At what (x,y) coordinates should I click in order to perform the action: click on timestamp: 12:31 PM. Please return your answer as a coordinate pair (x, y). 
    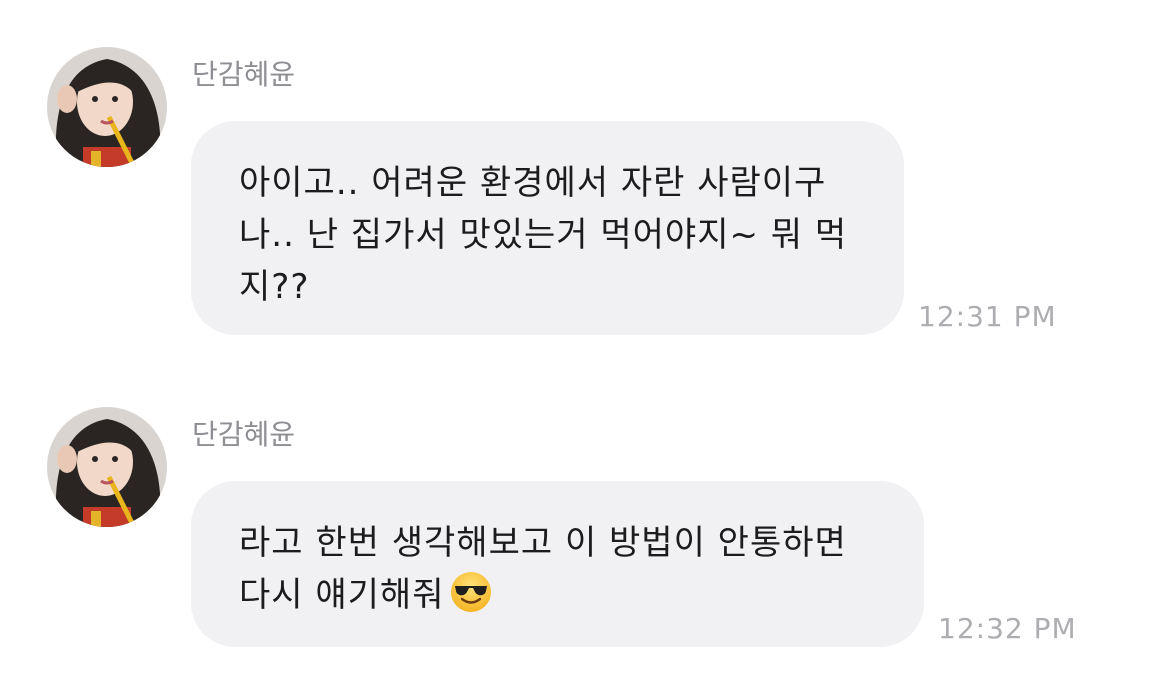
    Looking at the image, I should click on (987, 316).